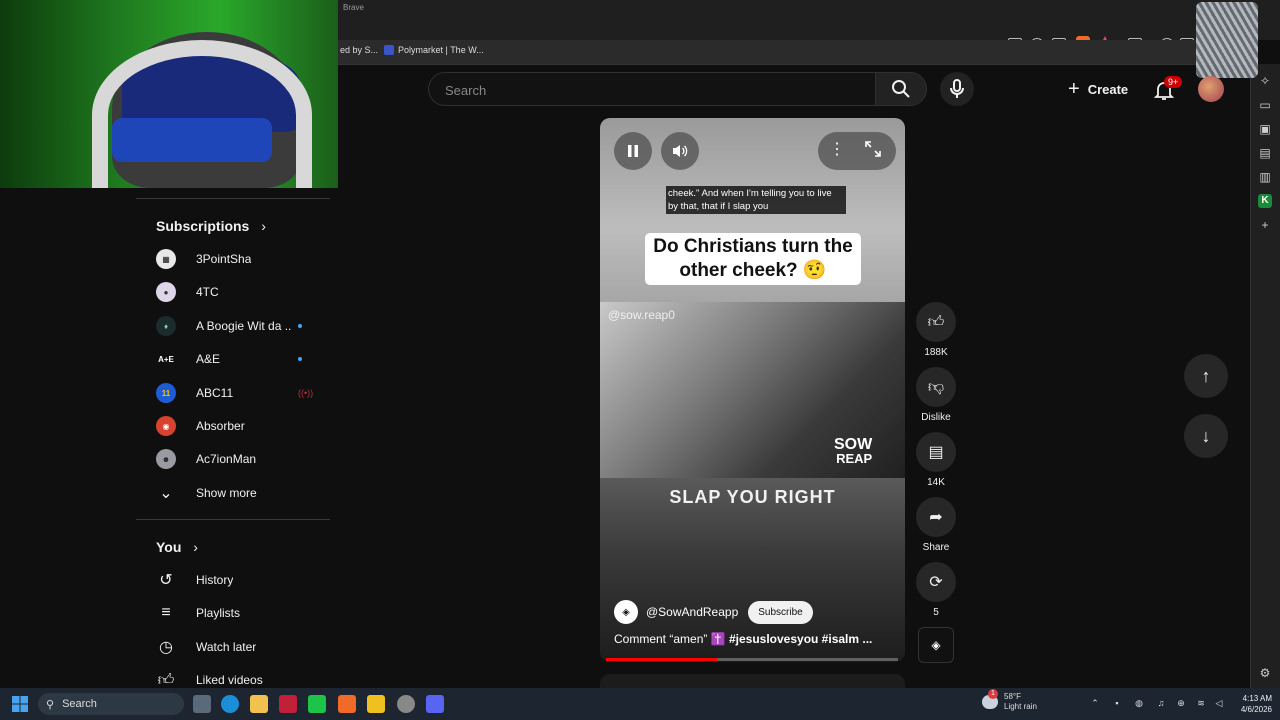  What do you see at coordinates (347, 704) in the screenshot?
I see `brave-browser-icon` at bounding box center [347, 704].